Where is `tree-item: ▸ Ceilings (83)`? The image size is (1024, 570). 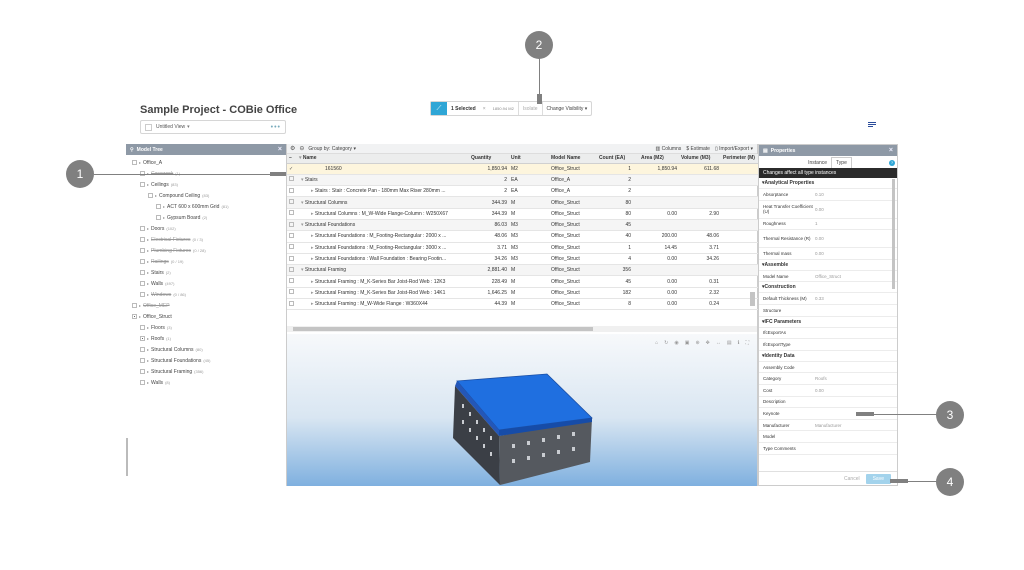
tree-item: ▸ Ceilings (83) is located at coordinates (206, 184).